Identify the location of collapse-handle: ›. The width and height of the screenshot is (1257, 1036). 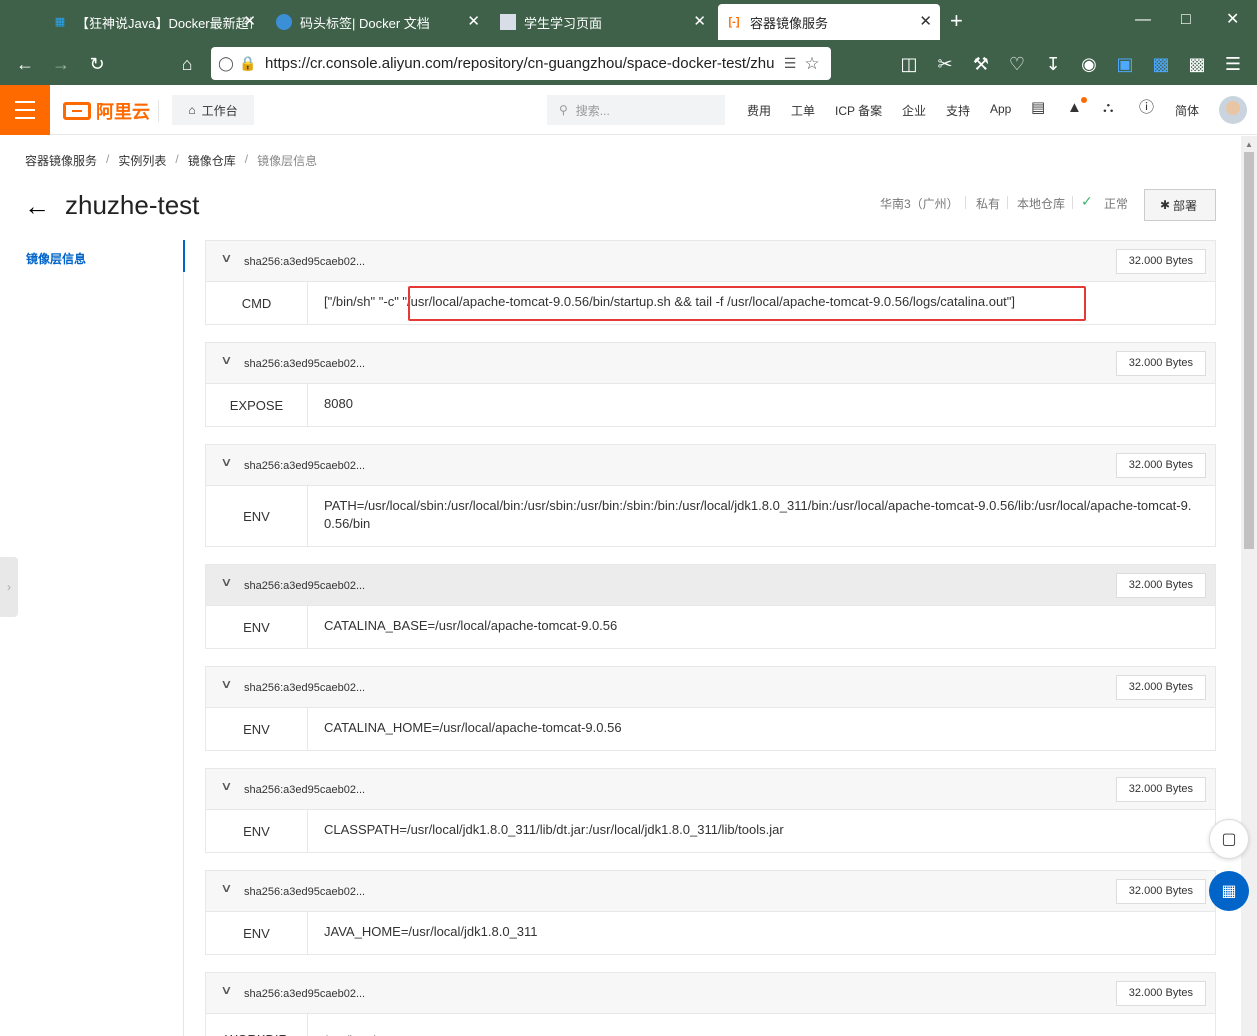
(9, 587).